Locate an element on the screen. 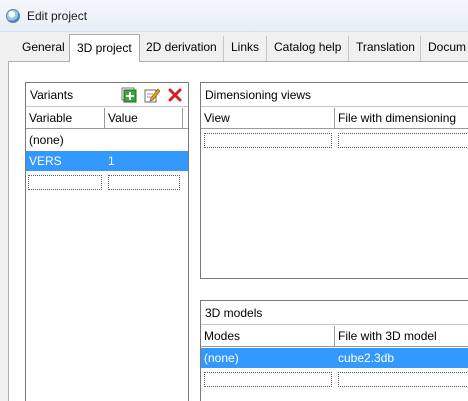 The height and width of the screenshot is (401, 468). tab-documents: Docum is located at coordinates (444, 49).